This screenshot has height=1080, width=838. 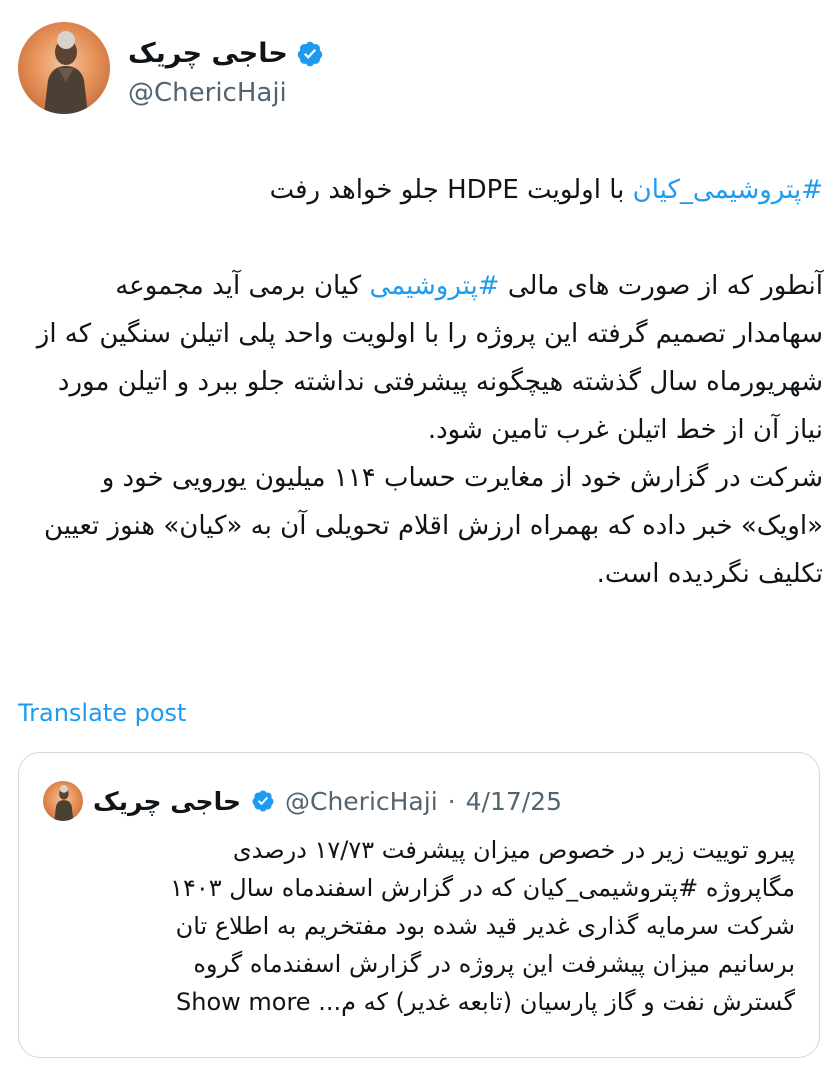 What do you see at coordinates (207, 93) in the screenshot?
I see `author-handle: @ChericHaji` at bounding box center [207, 93].